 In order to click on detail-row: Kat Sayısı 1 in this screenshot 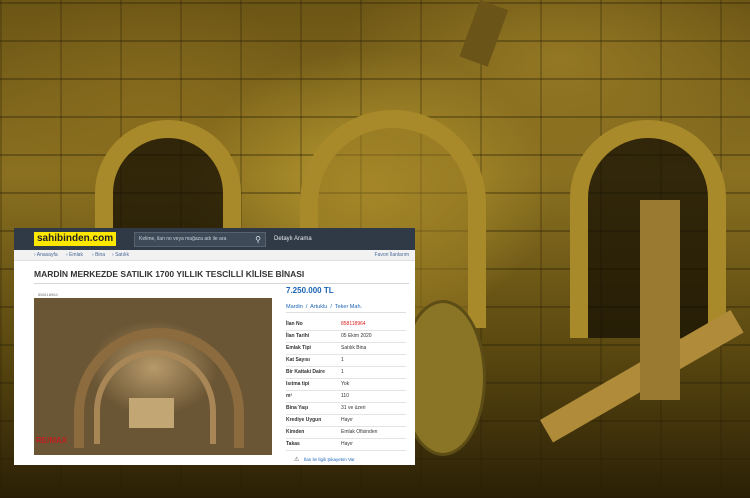, I will do `click(346, 361)`.